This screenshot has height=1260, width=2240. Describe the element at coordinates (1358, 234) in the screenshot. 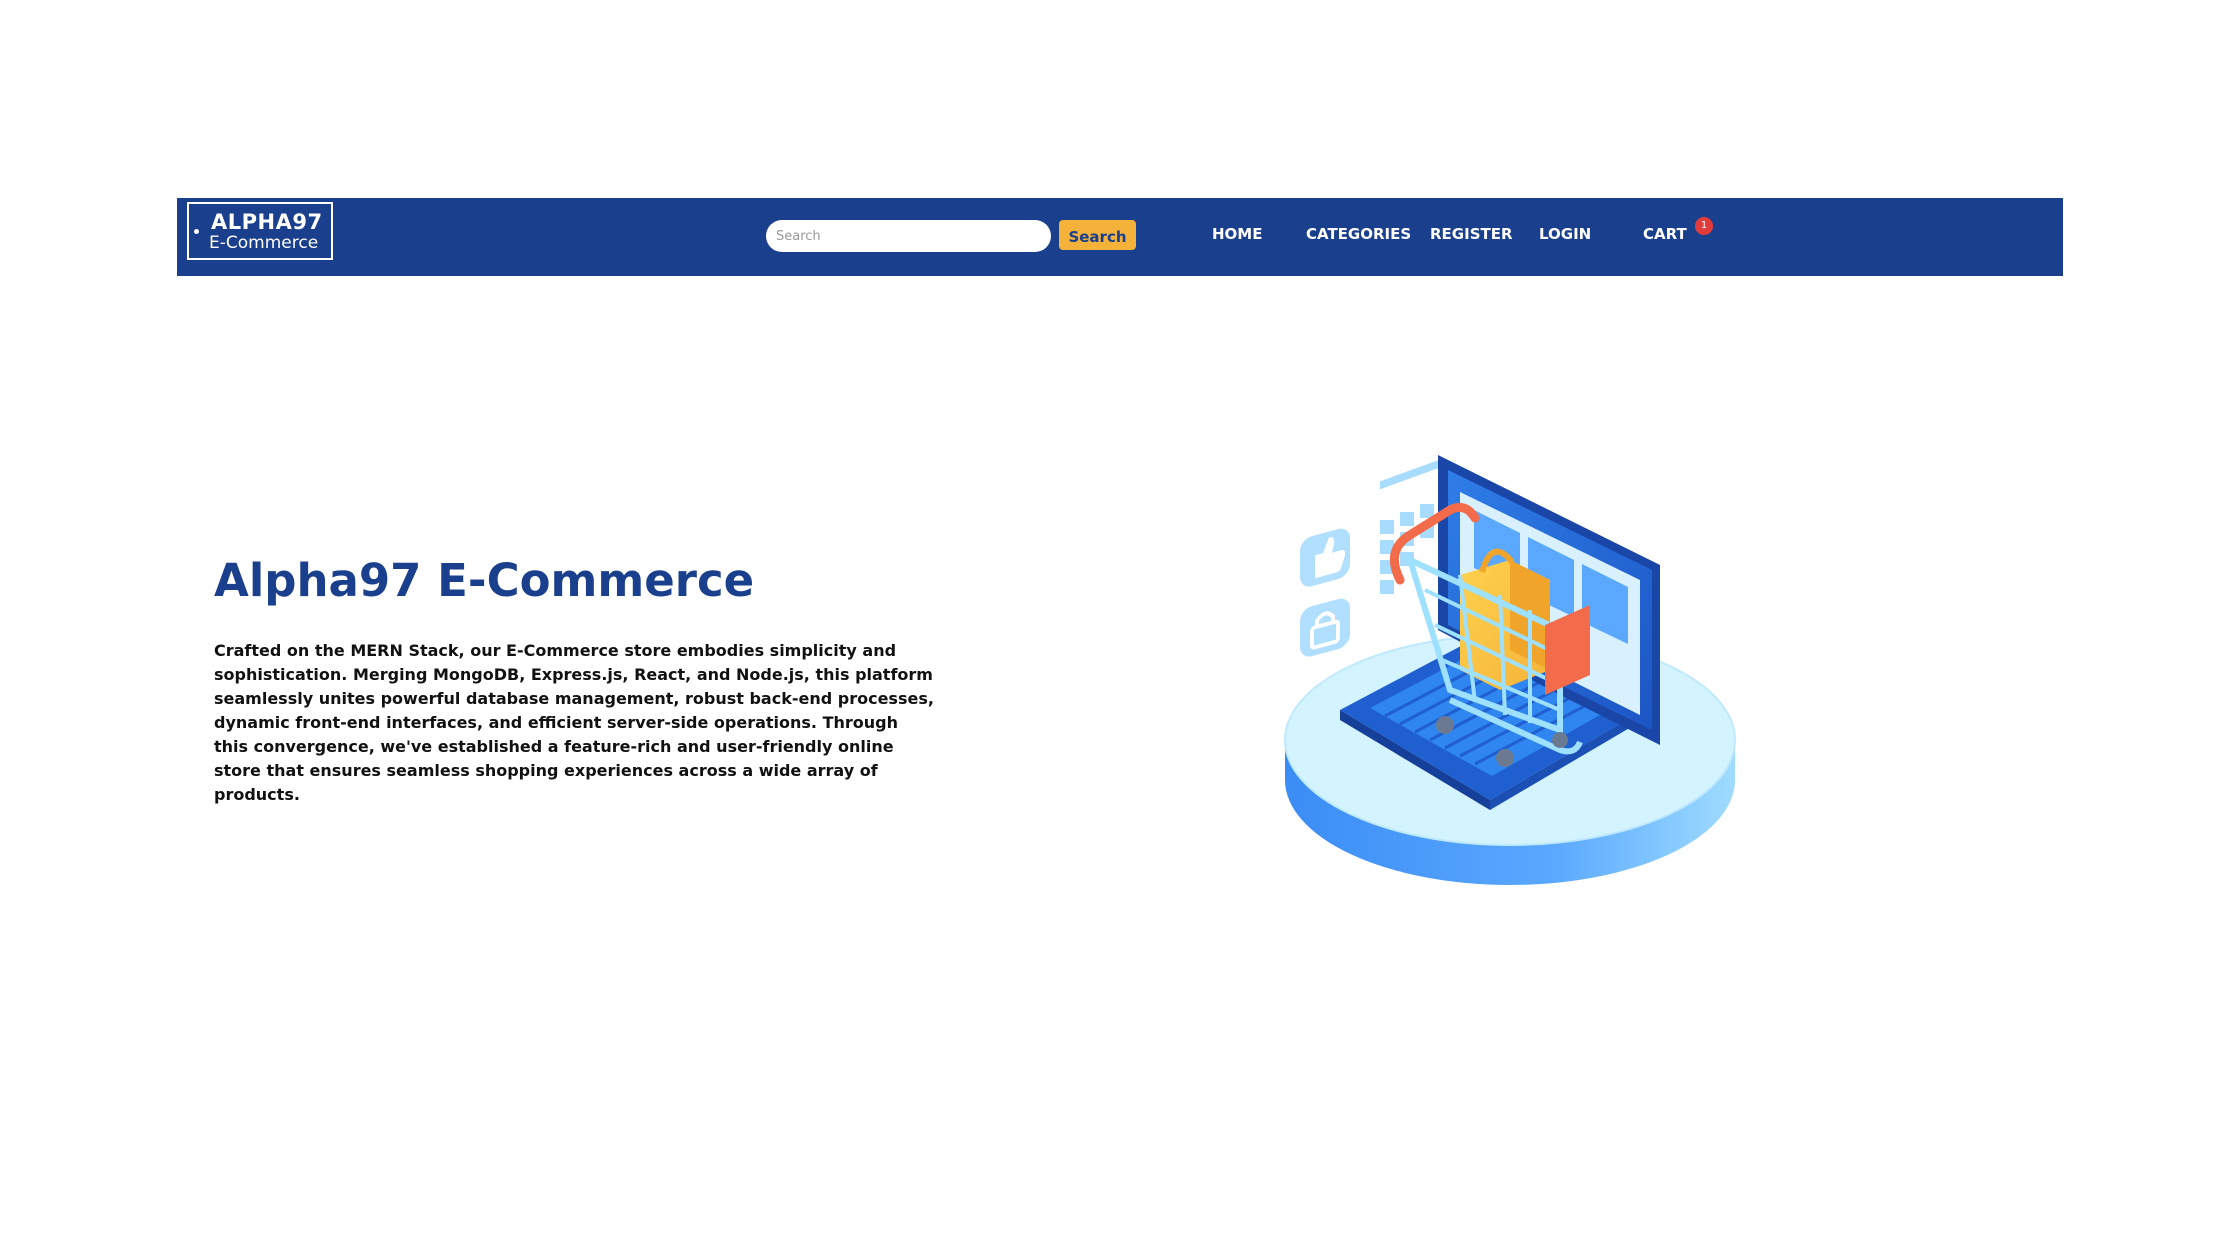

I see `nav-categories: CATEGORIES` at that location.